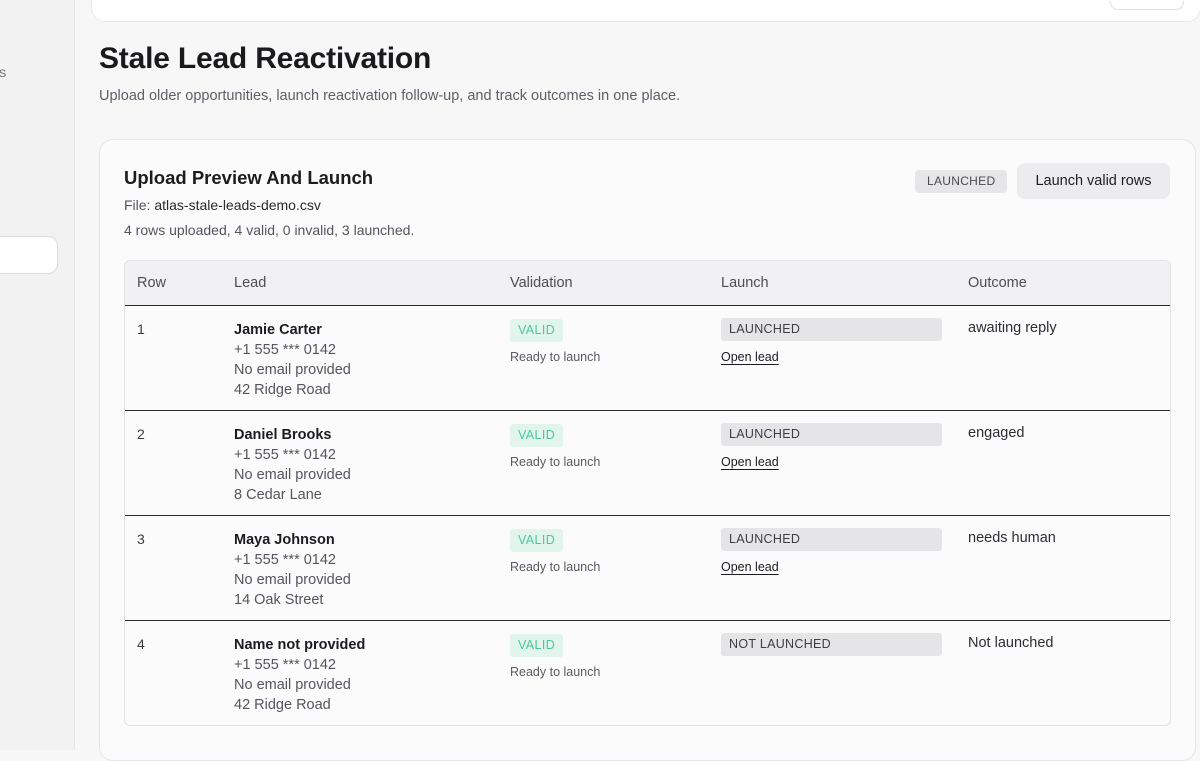  Describe the element at coordinates (278, 495) in the screenshot. I see `lead-address: 8 Cedar Lane` at that location.